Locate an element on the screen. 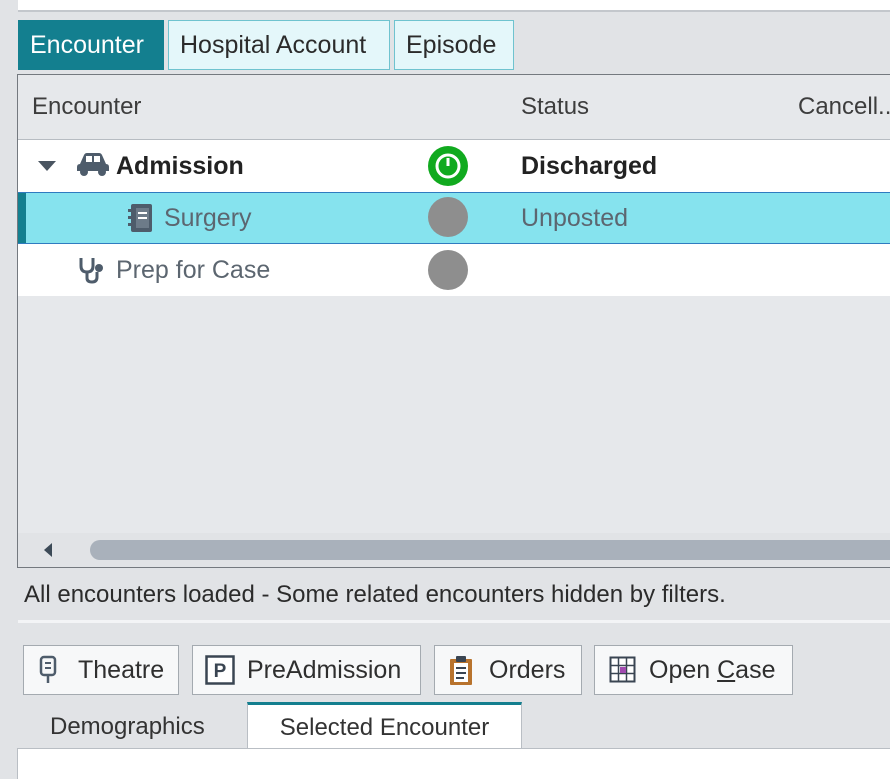 This screenshot has width=890, height=779. notebook-icon is located at coordinates (140, 218).